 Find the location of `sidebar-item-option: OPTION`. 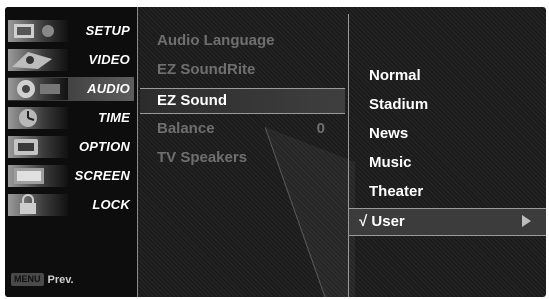

sidebar-item-option: OPTION is located at coordinates (71, 147).